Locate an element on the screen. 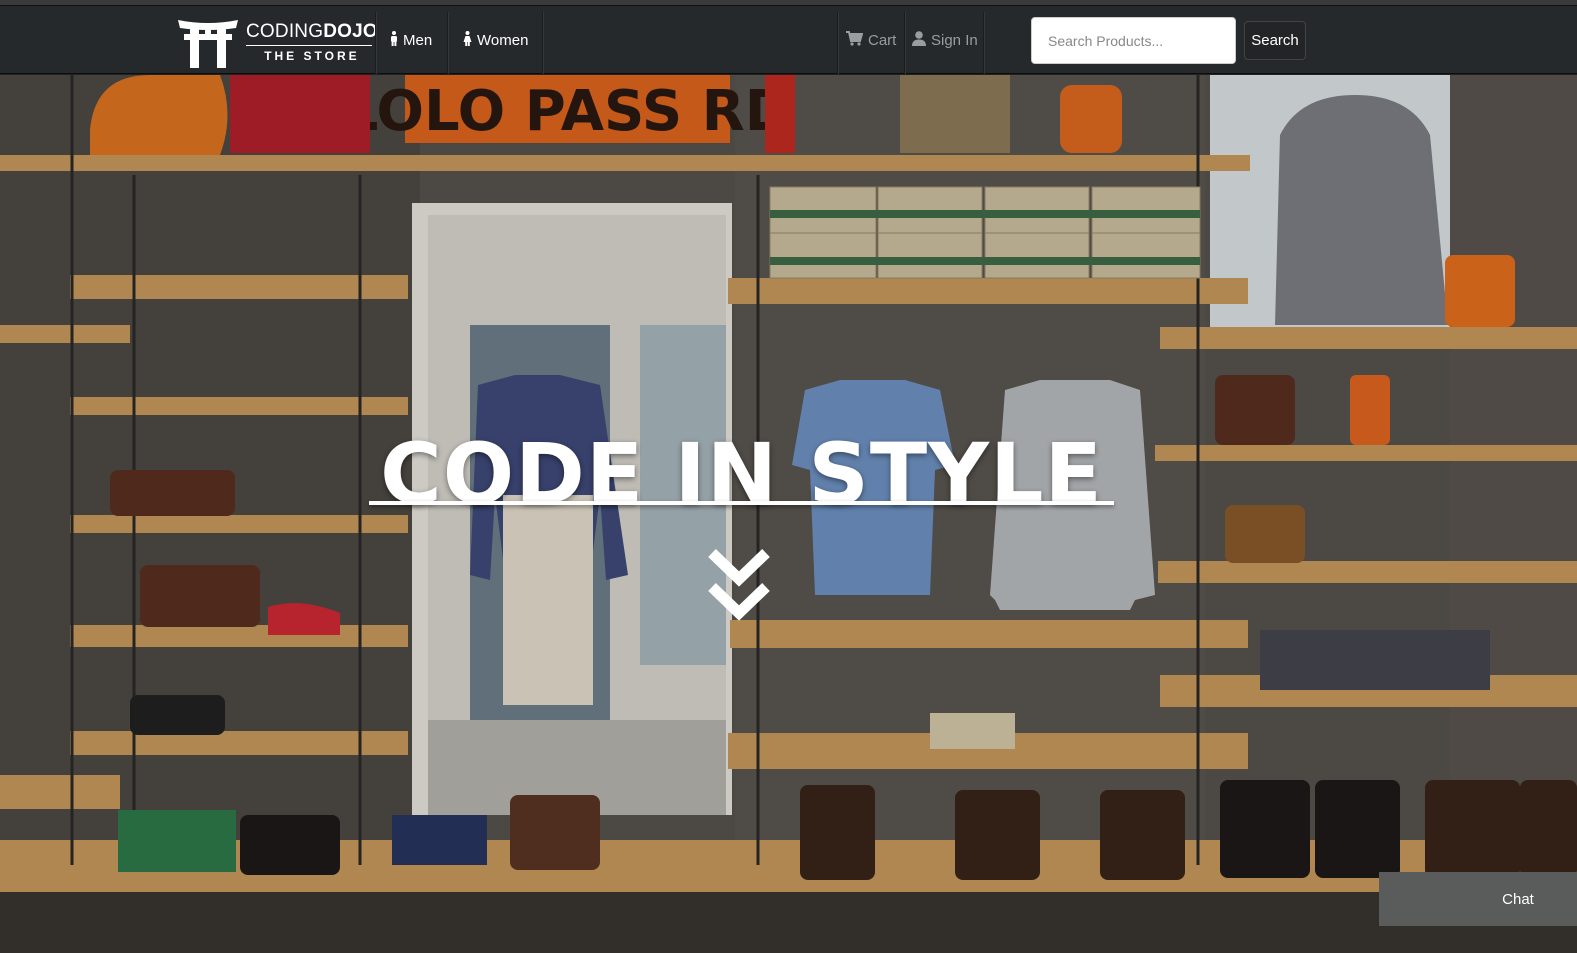 This screenshot has width=1577, height=953. nav-cart-link: Cart is located at coordinates (871, 40).